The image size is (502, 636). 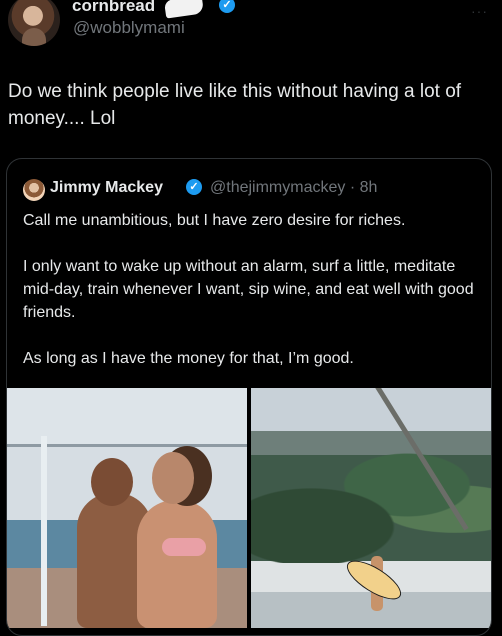 What do you see at coordinates (293, 188) in the screenshot?
I see `quoted-username-time: @thejimmymackey · 8h` at bounding box center [293, 188].